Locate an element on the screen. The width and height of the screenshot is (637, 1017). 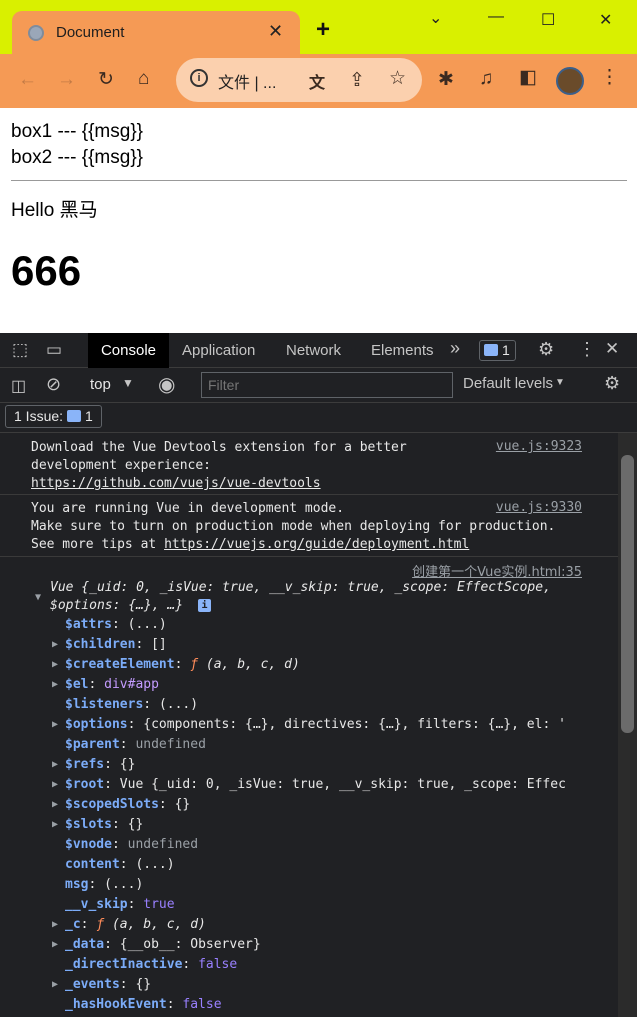
property-row: $parent: undefined is located at coordinates (135, 745).